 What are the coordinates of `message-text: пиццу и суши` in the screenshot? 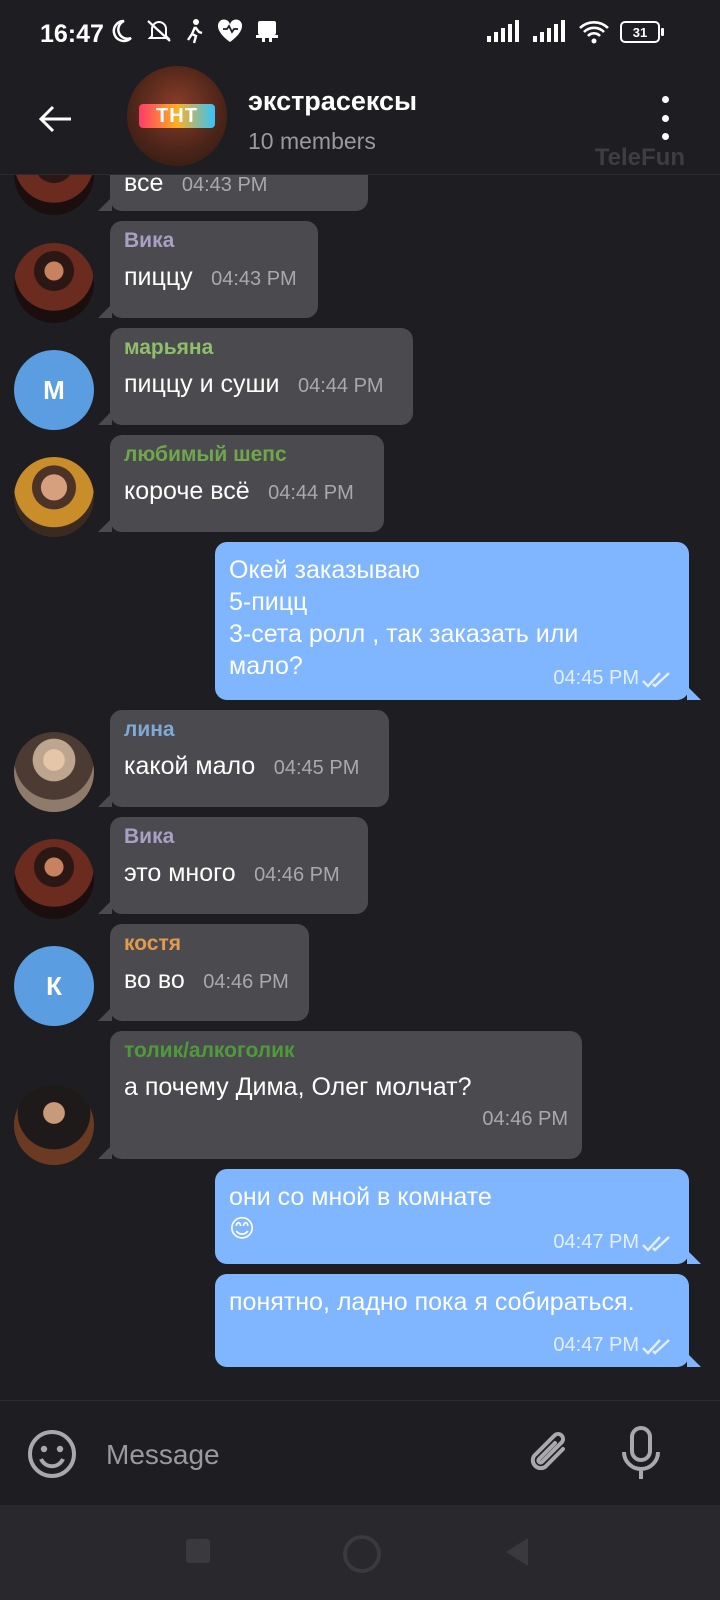 It's located at (202, 384).